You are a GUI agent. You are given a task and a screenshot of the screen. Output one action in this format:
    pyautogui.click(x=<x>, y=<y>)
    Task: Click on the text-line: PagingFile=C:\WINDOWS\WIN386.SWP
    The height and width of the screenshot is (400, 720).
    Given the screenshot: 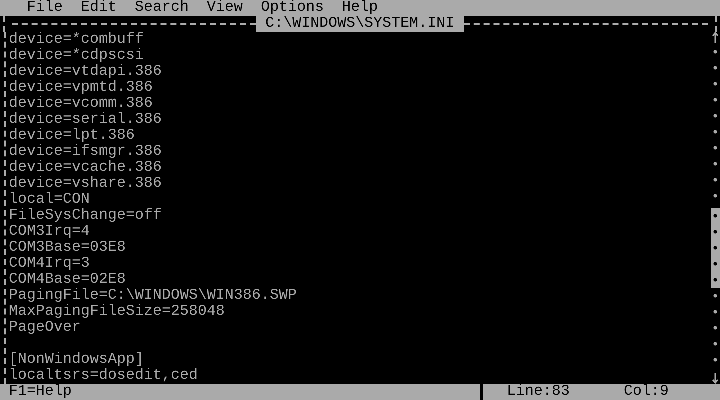 What is the action you would take?
    pyautogui.click(x=153, y=295)
    